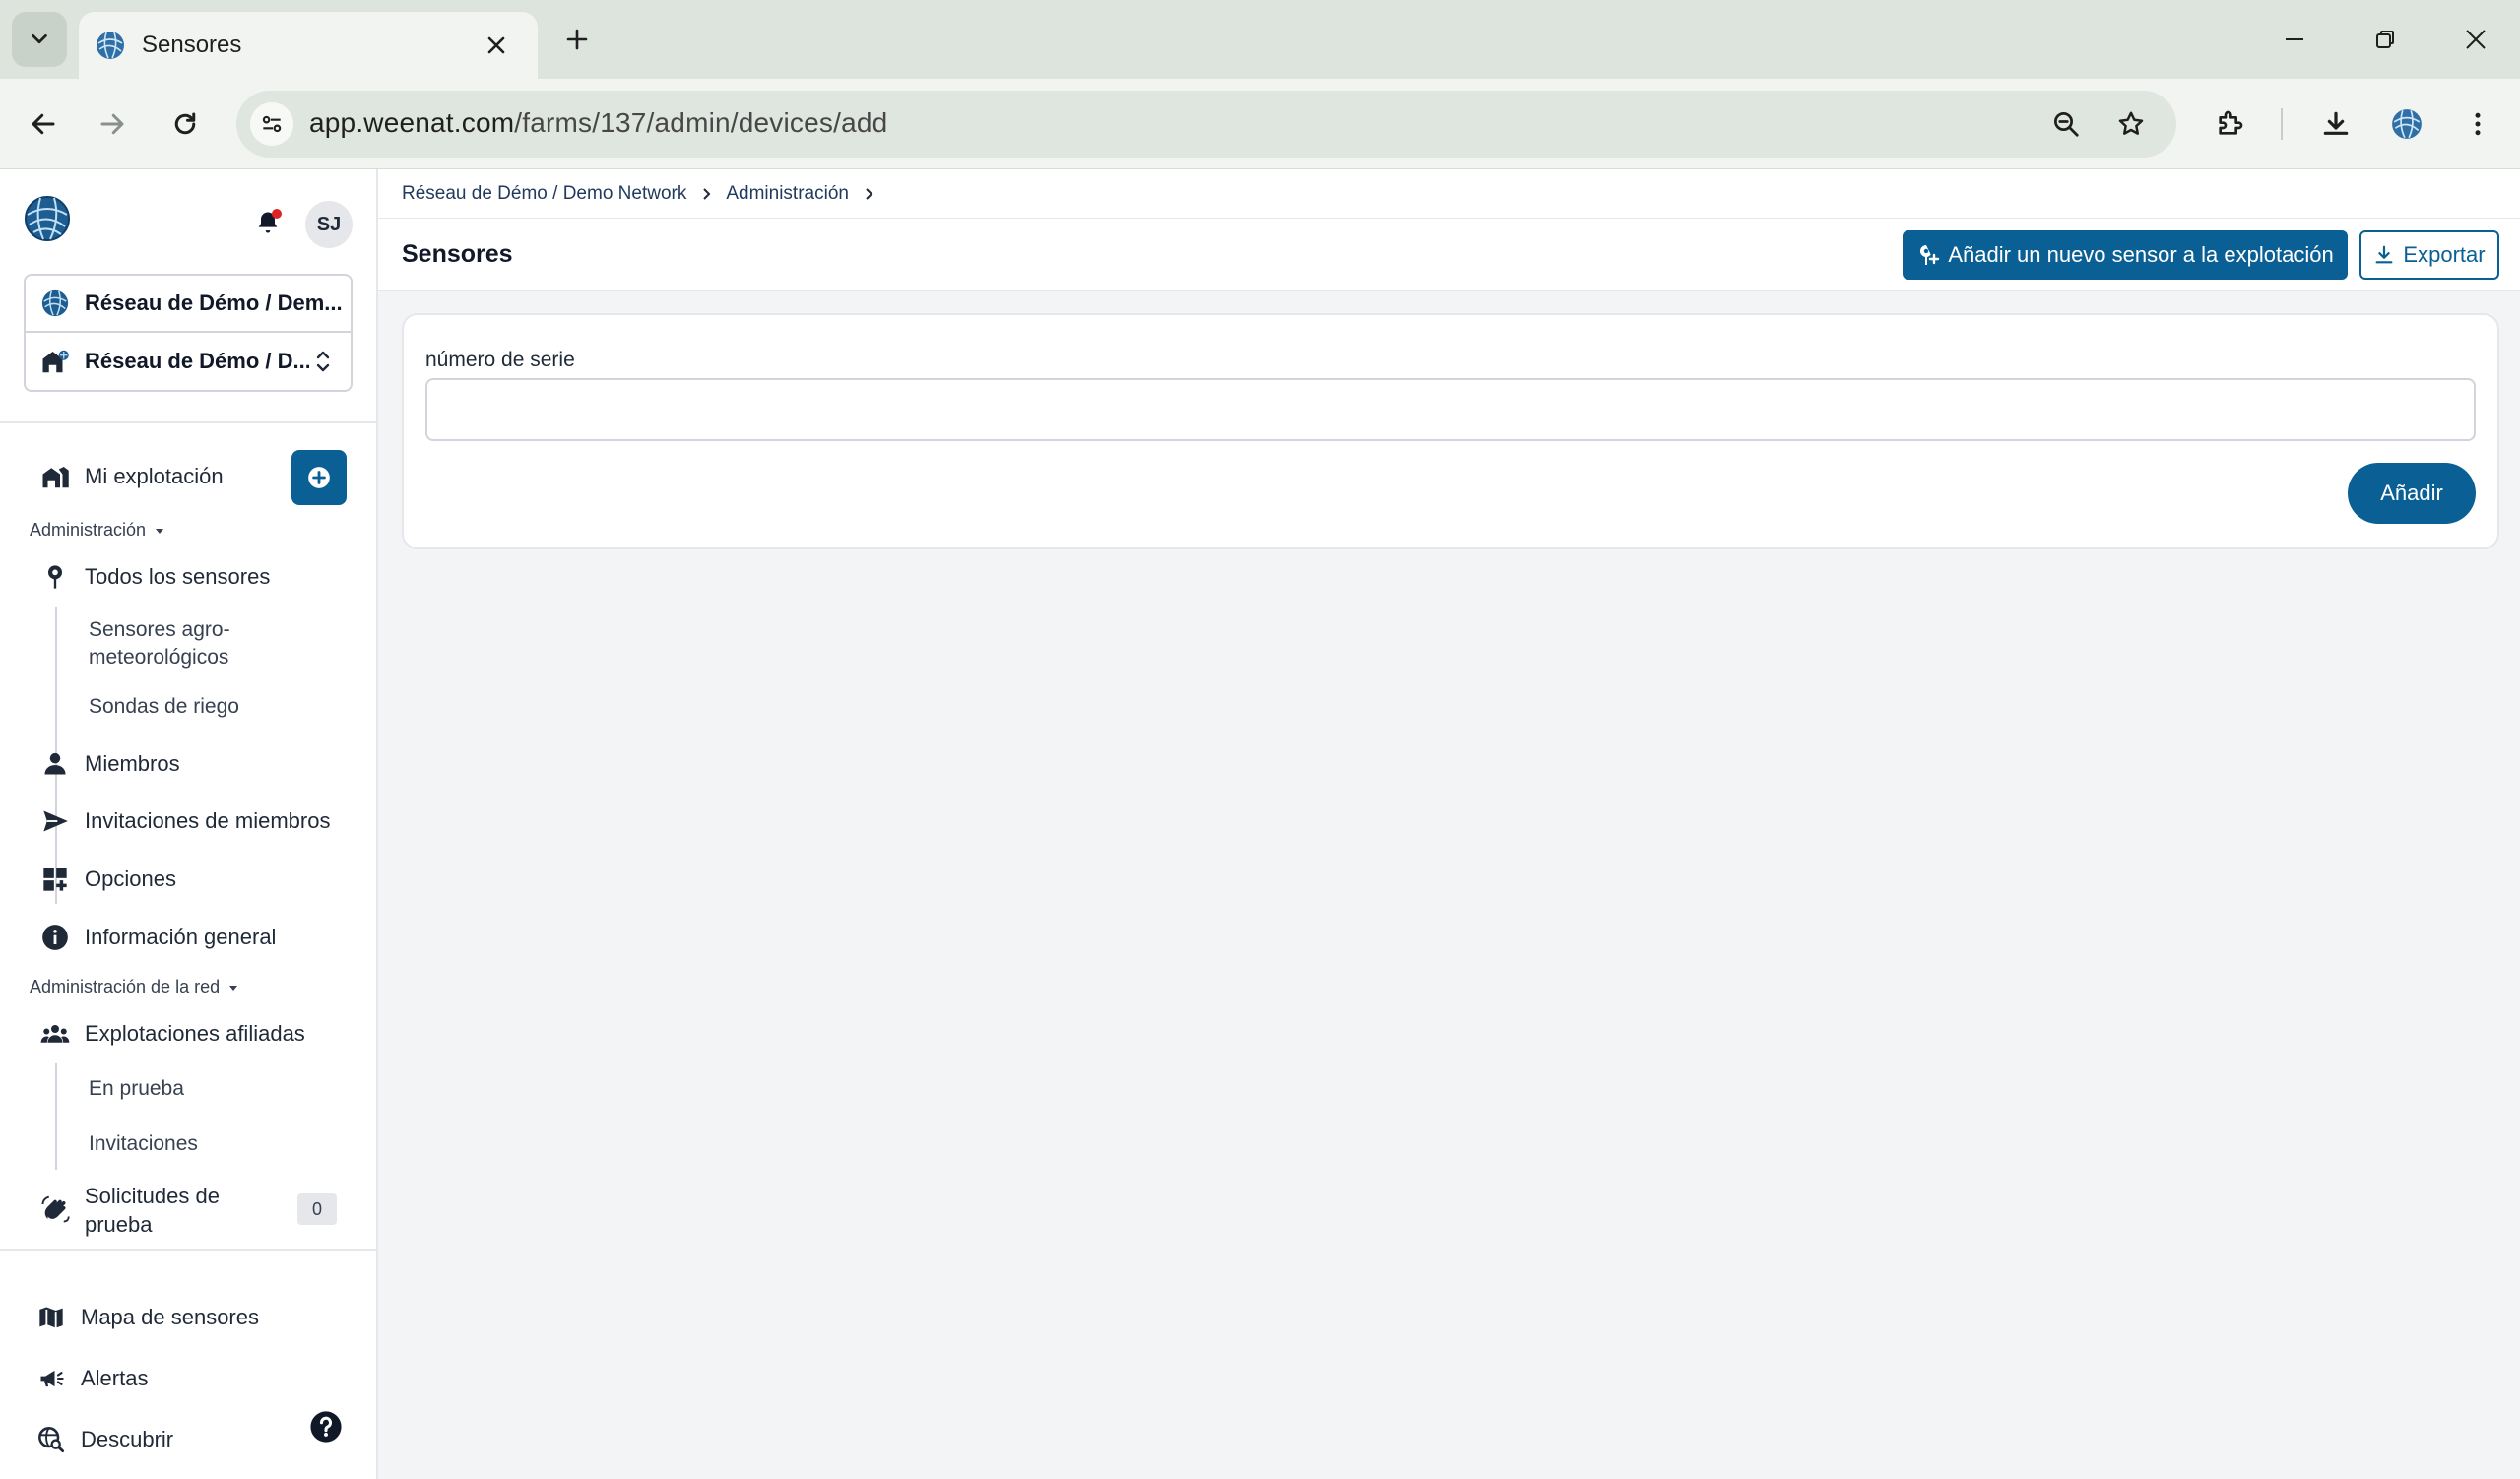 This screenshot has width=2520, height=1479. I want to click on reload-icon, so click(185, 124).